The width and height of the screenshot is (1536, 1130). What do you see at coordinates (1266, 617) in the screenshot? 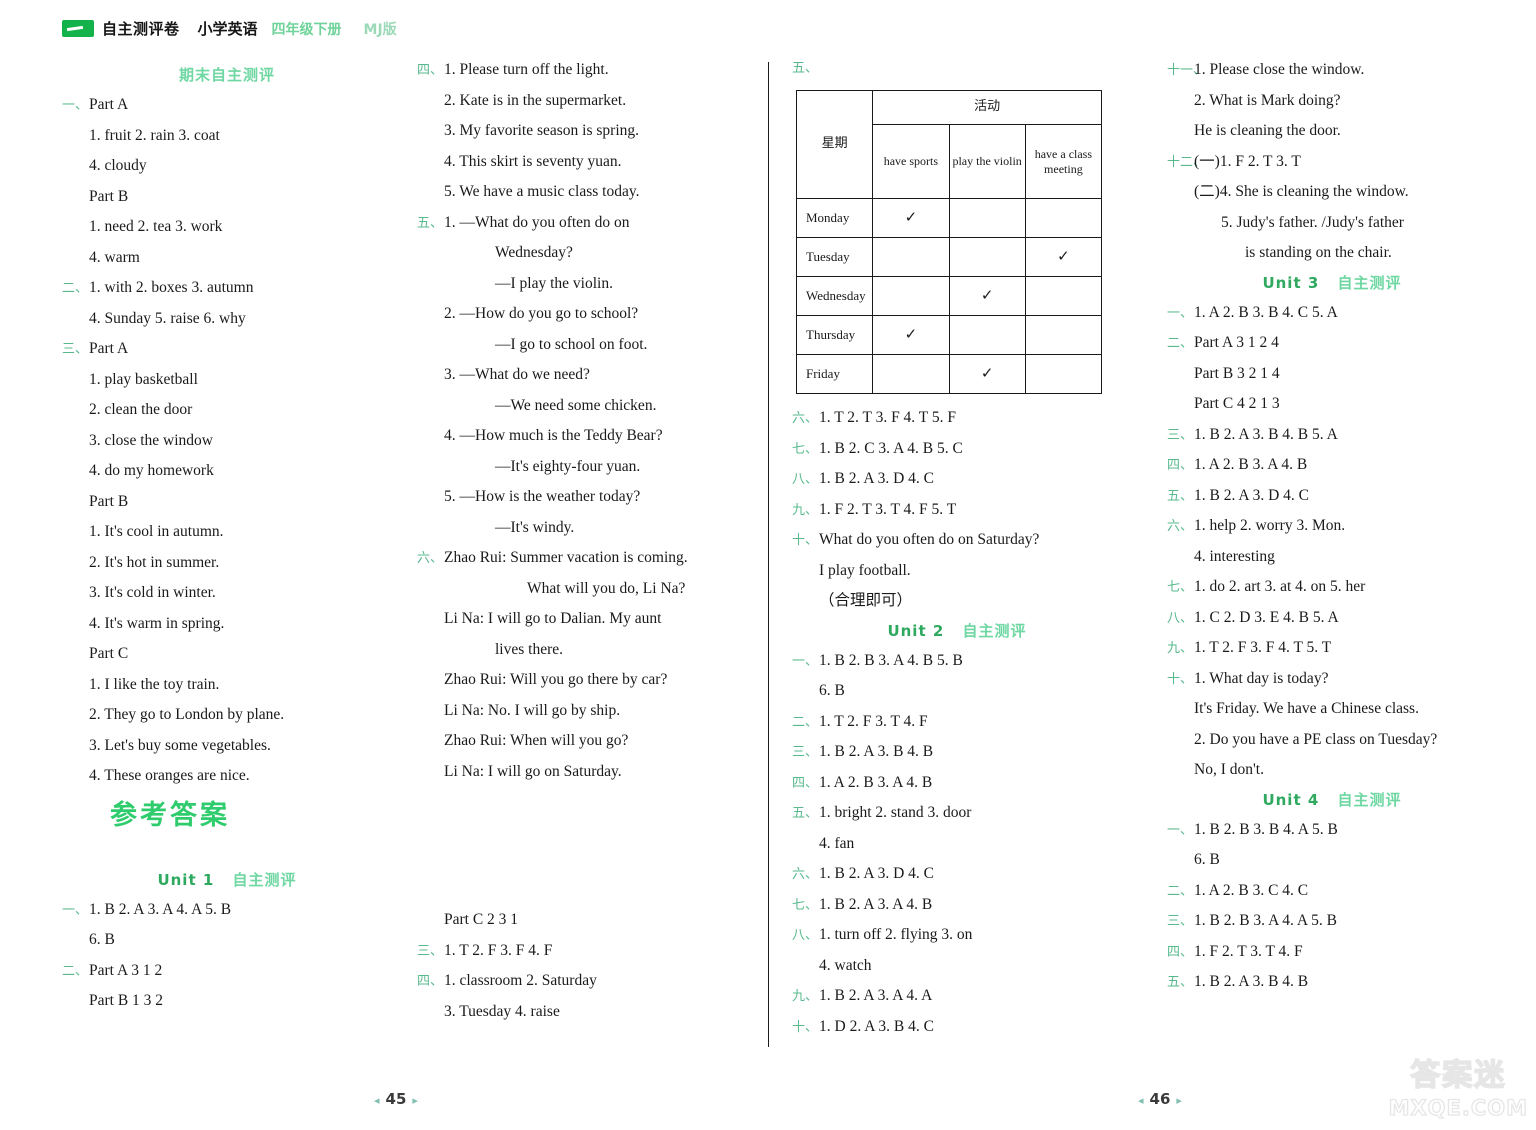
I see `answer-line-text: 1. C 2. D 3. E 4. B 5. A` at bounding box center [1266, 617].